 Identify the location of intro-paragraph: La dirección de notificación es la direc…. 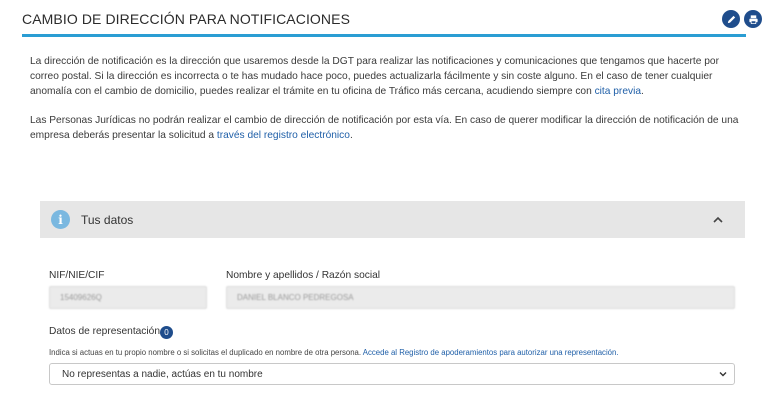
(390, 76).